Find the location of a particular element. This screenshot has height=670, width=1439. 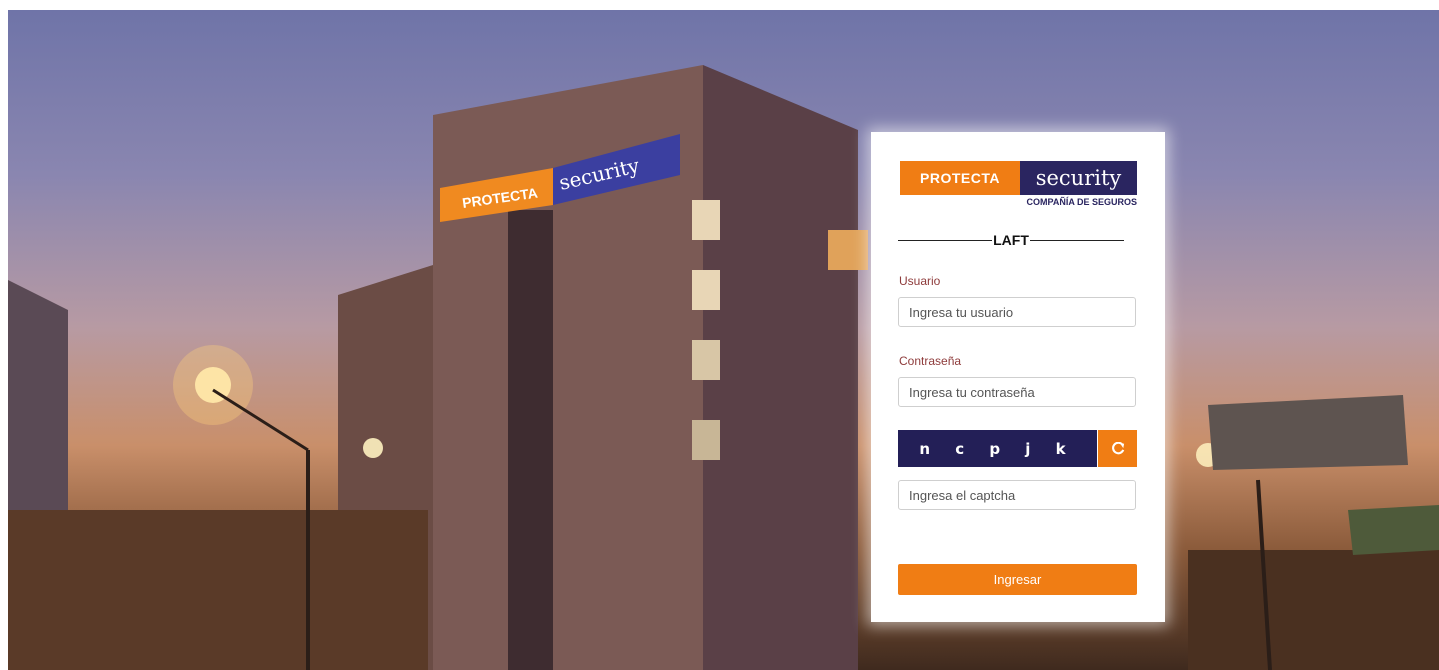

refresh-captcha-button is located at coordinates (1117, 448).